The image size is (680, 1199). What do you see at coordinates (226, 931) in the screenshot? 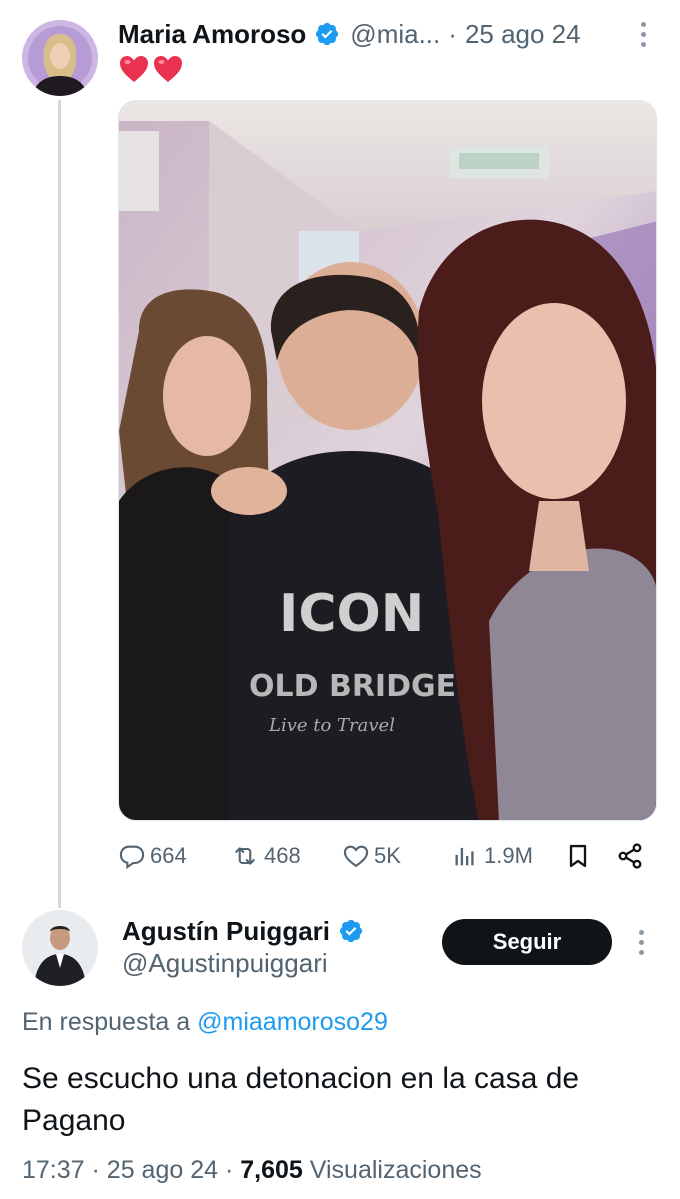
I see `reply-author-name: Agustín Puiggari` at bounding box center [226, 931].